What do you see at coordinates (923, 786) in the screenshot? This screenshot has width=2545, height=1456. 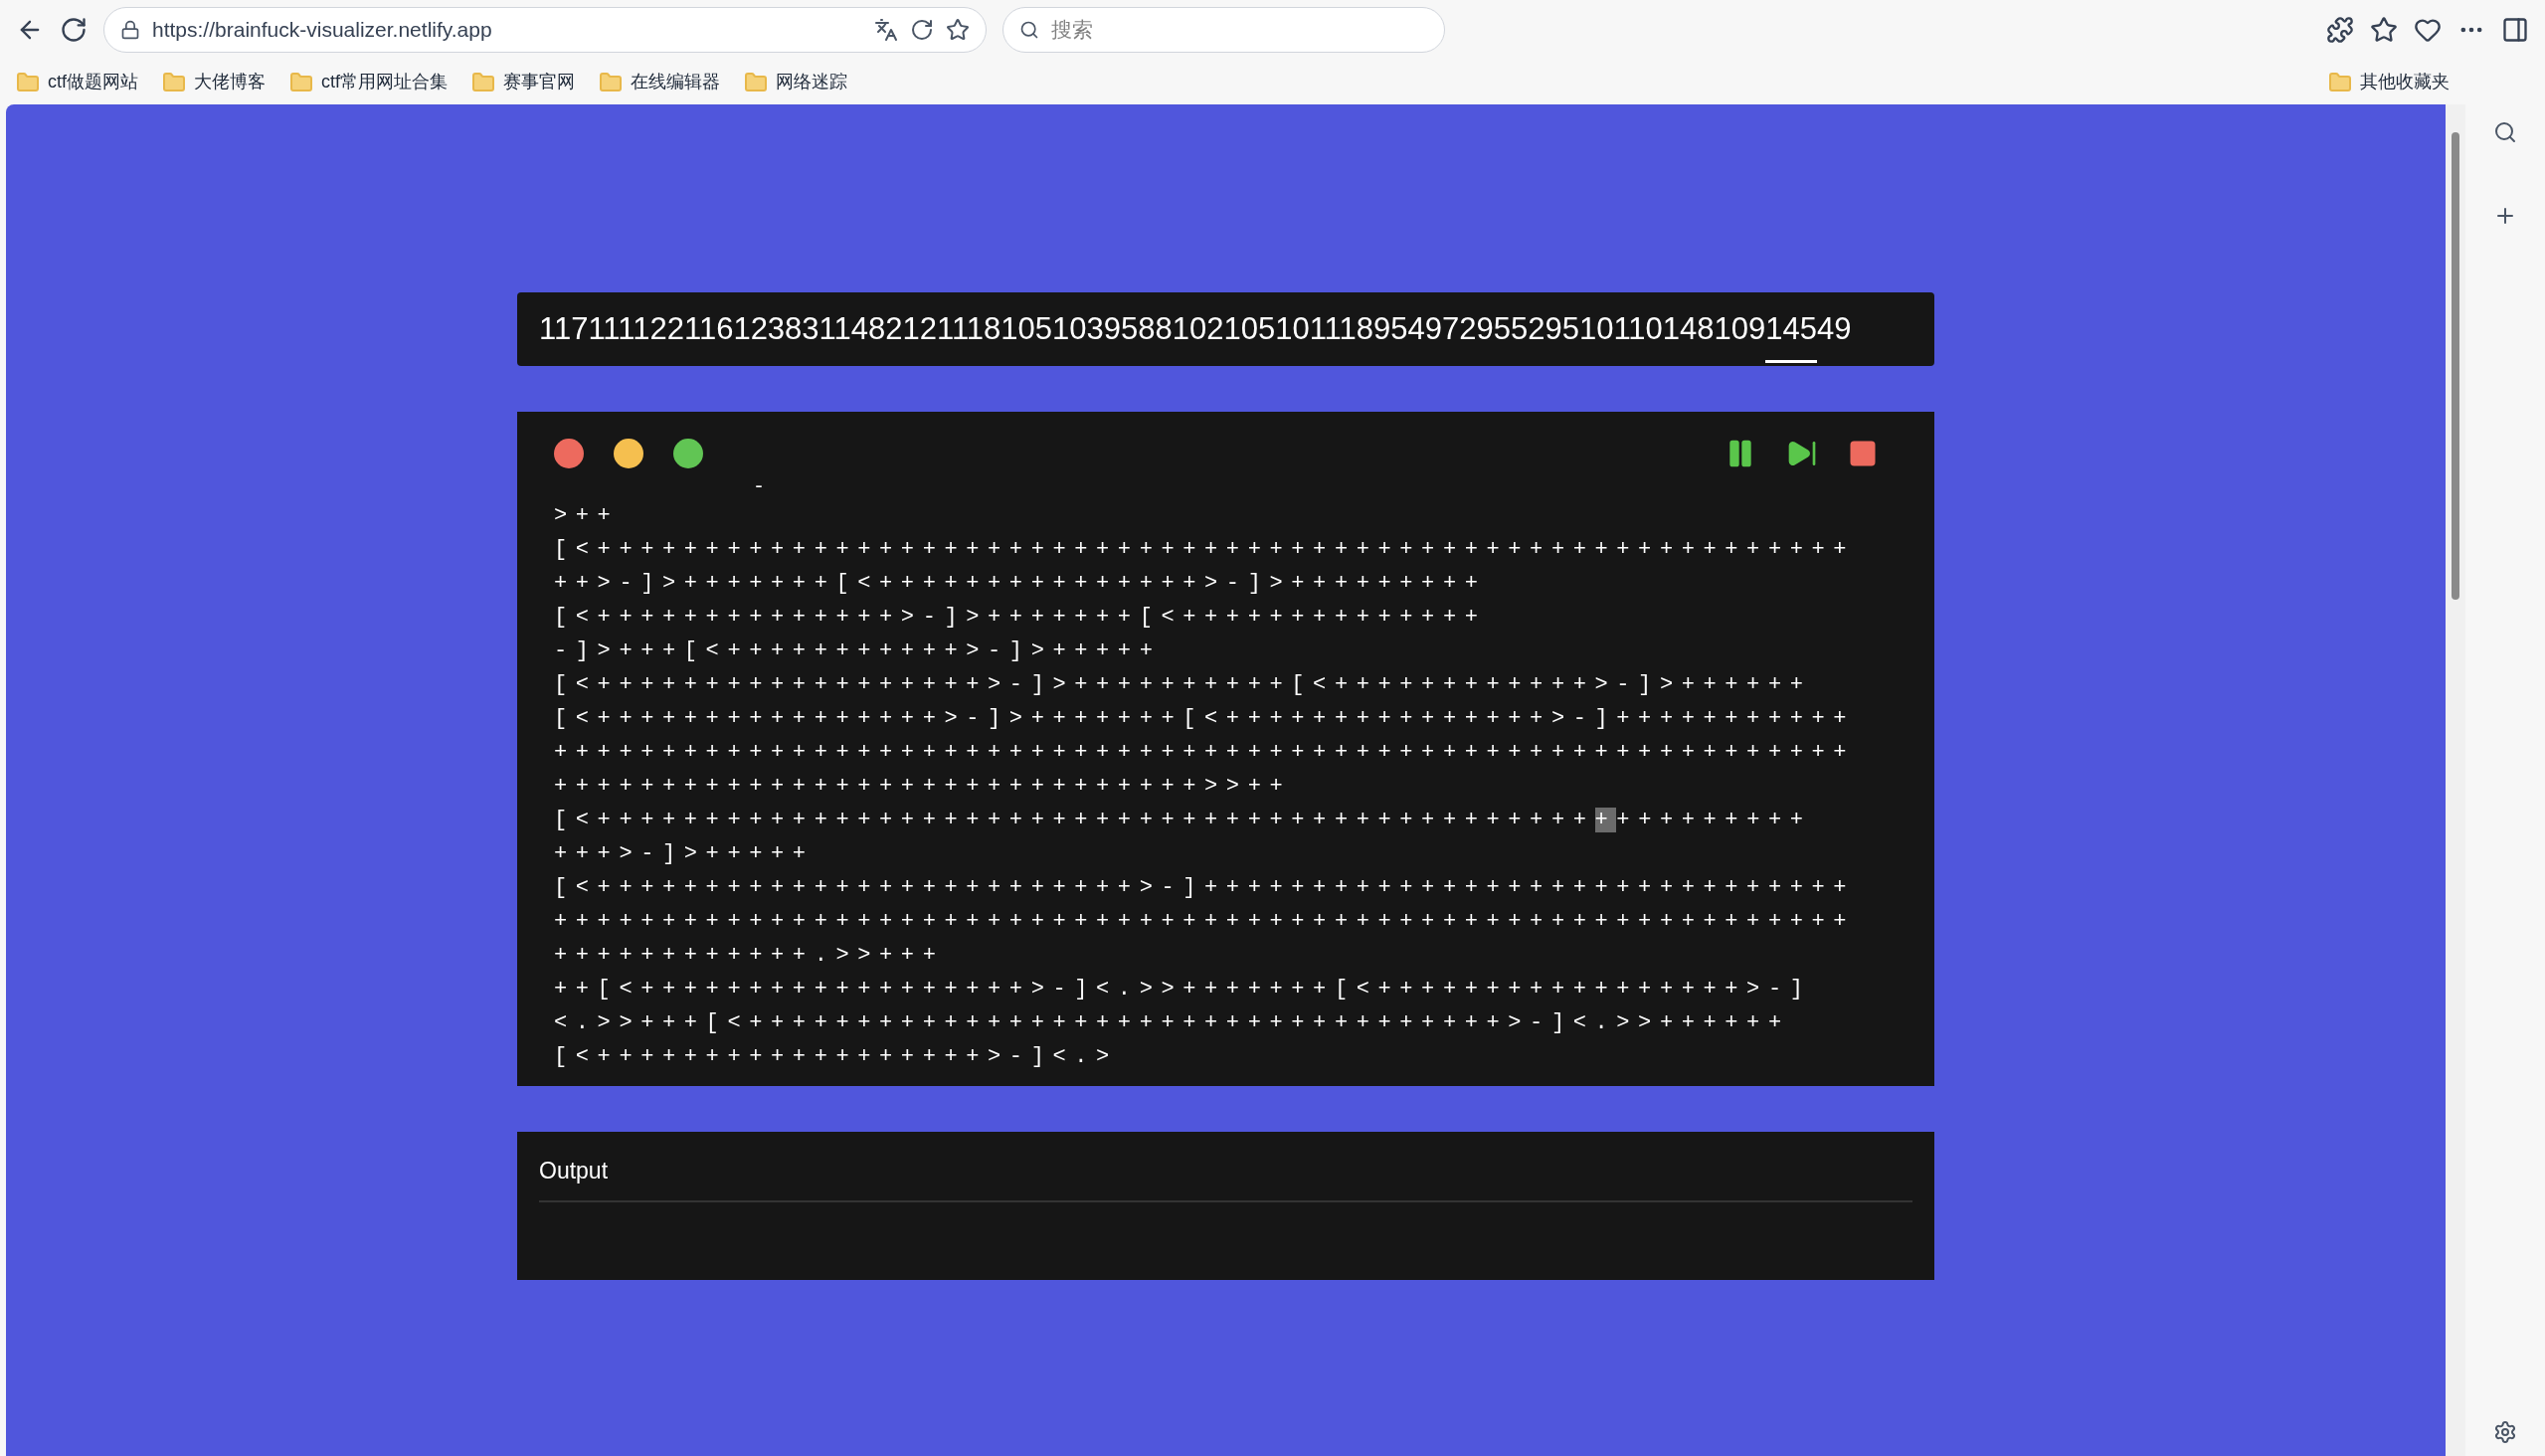 I see `code-text: ++++++++++++++++++++++++++++++>>++` at bounding box center [923, 786].